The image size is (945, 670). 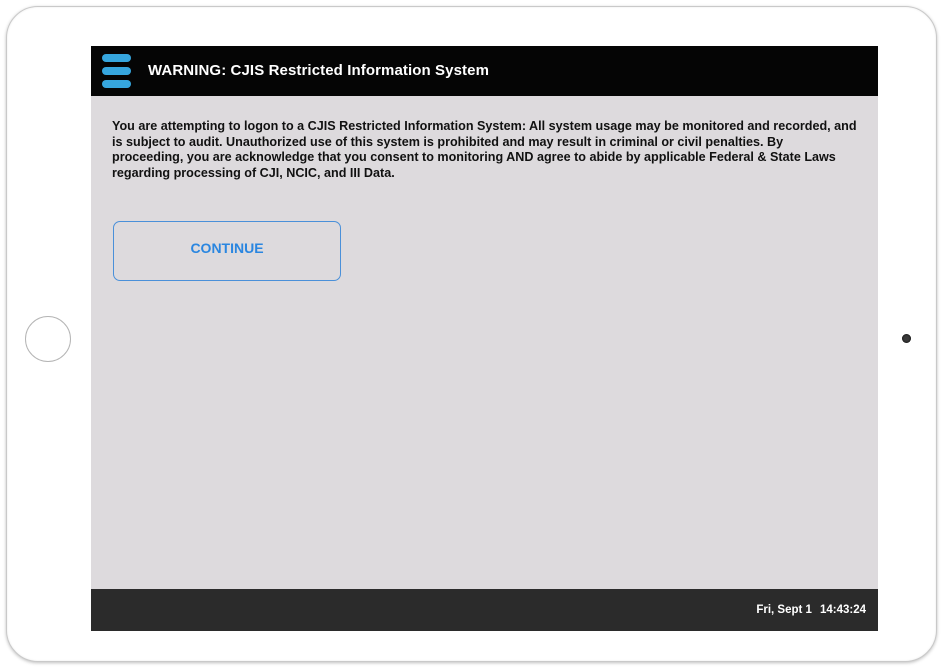 I want to click on continue-button: CONTINUE, so click(x=227, y=251).